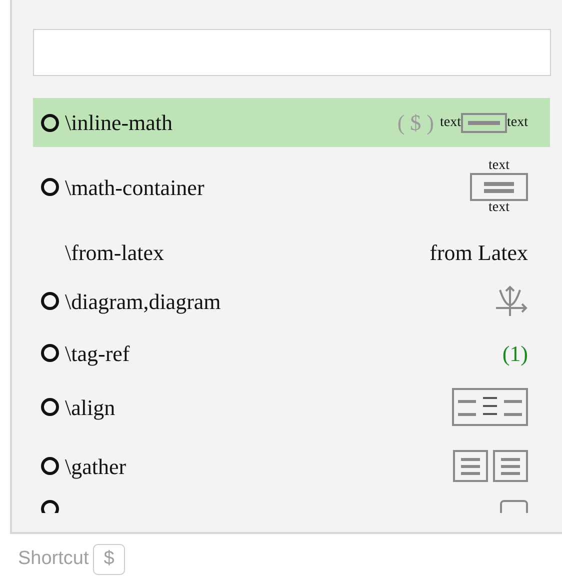 The height and width of the screenshot is (580, 562). I want to click on display-box-icon, so click(499, 187).